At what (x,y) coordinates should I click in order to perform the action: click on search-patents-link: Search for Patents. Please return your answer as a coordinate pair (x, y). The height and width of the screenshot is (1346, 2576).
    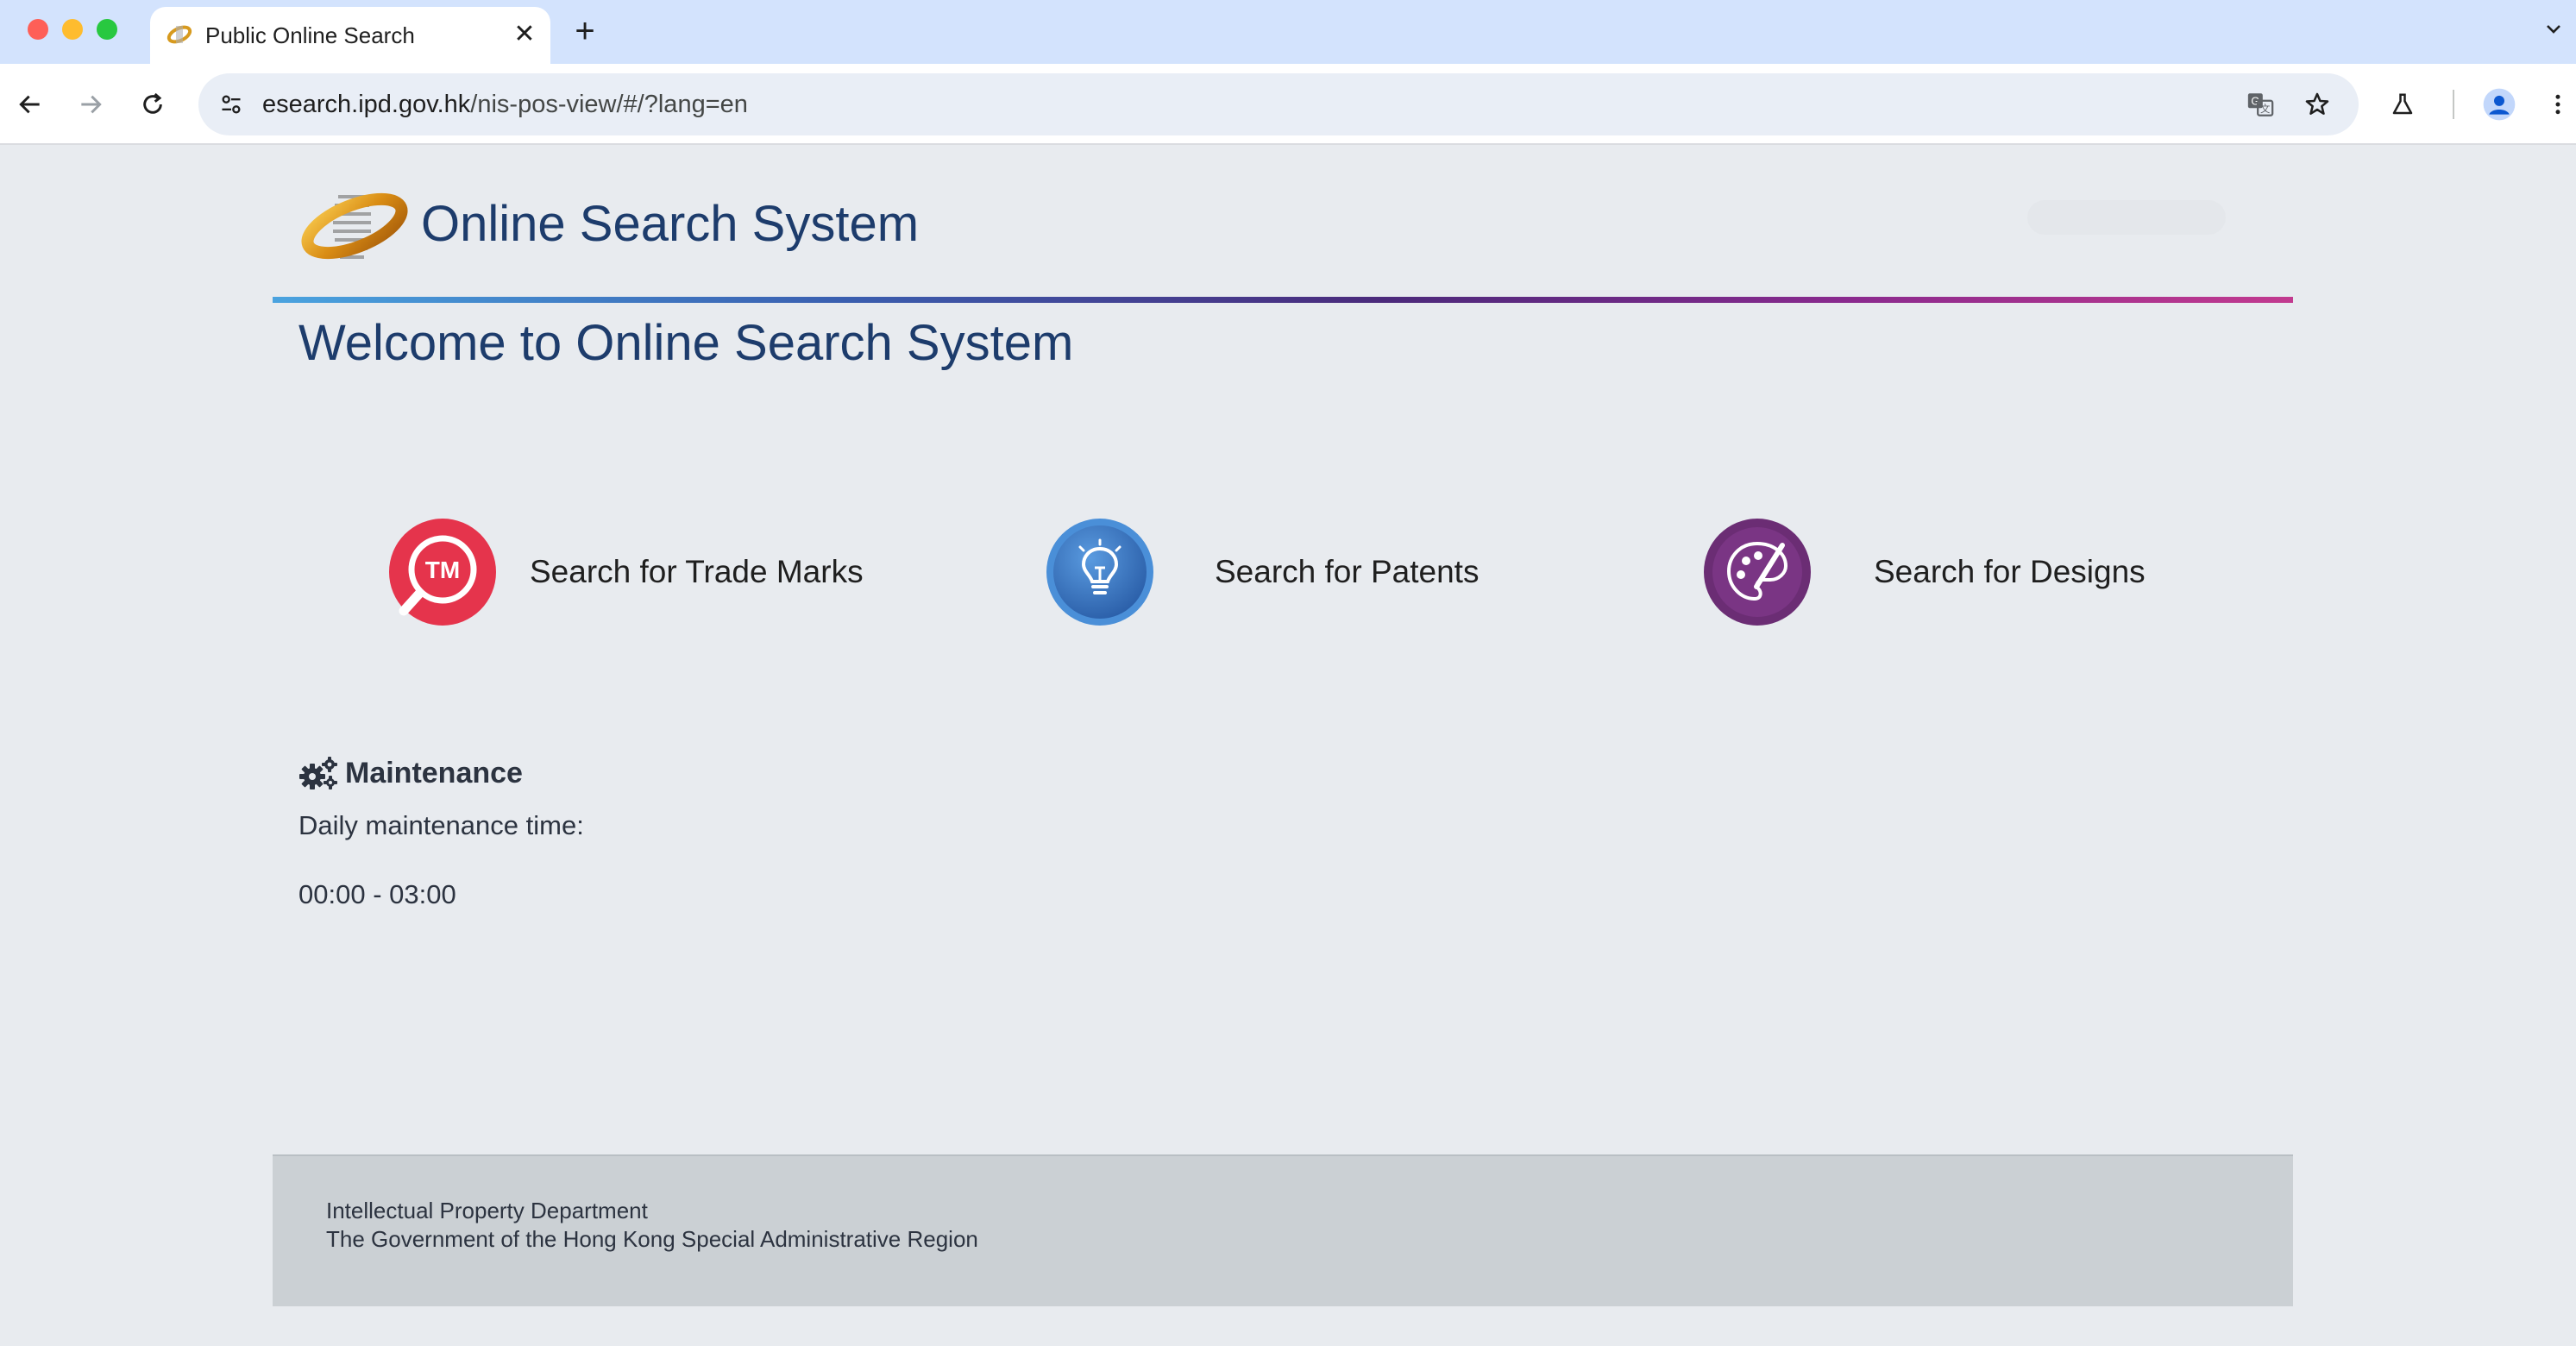
    Looking at the image, I should click on (1262, 572).